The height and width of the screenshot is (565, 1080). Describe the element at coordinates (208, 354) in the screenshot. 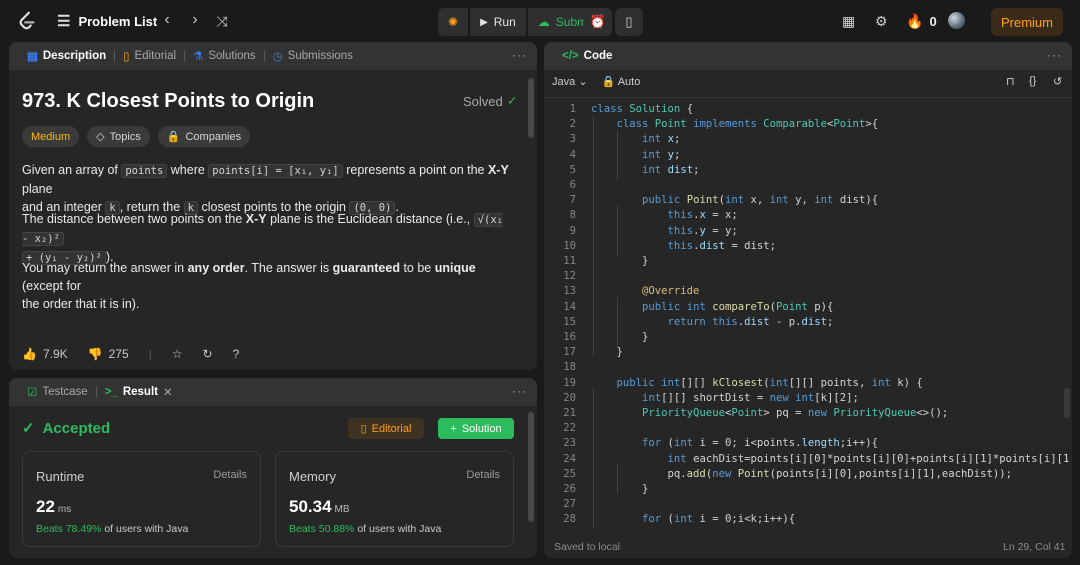

I see `share-icon: ↻` at that location.